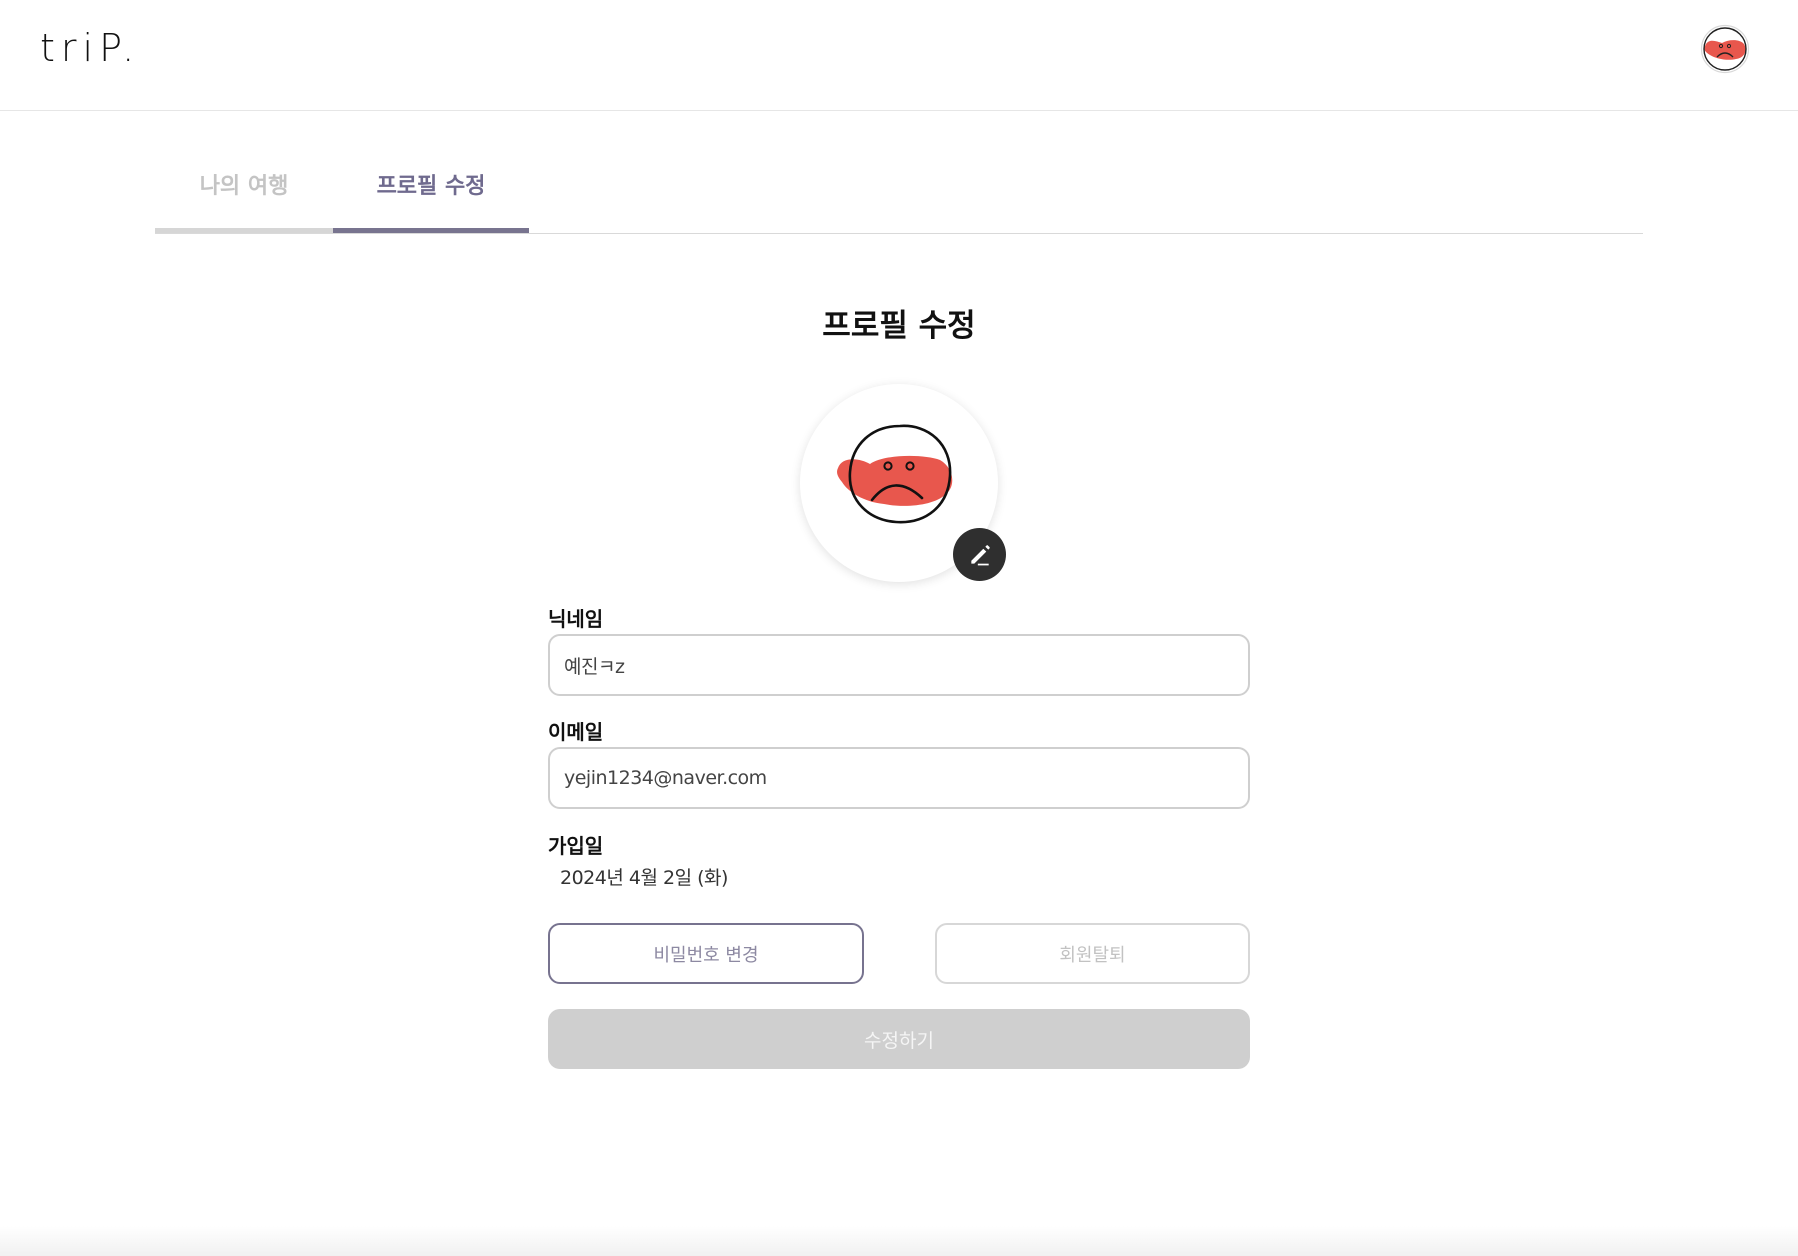  I want to click on nickname-input, so click(899, 665).